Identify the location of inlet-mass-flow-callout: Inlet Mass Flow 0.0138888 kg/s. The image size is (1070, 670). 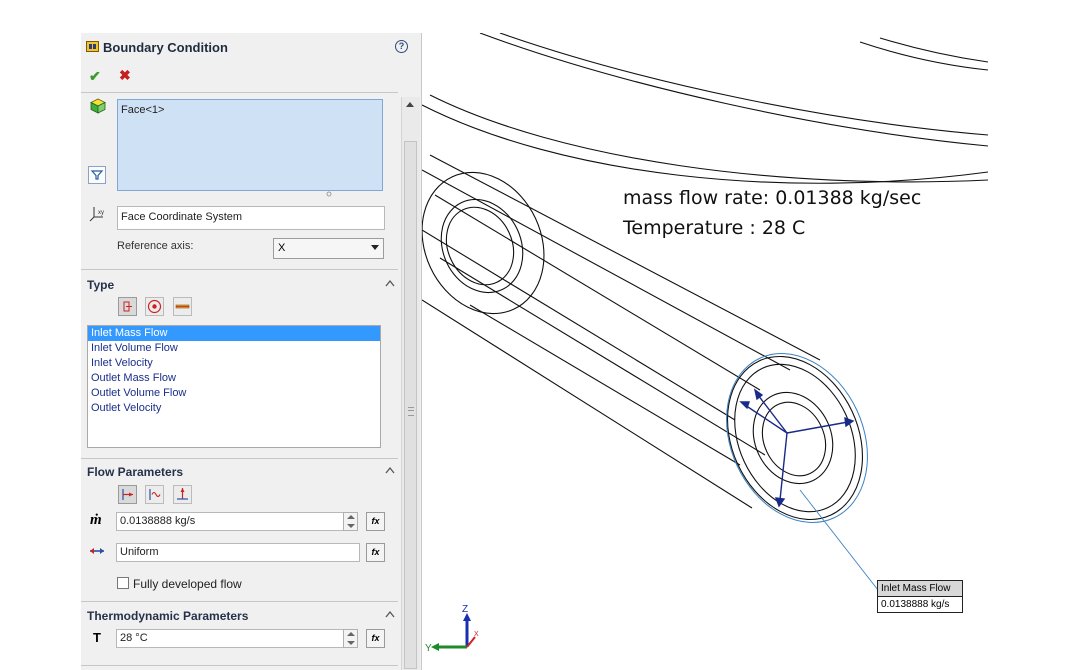
(920, 596).